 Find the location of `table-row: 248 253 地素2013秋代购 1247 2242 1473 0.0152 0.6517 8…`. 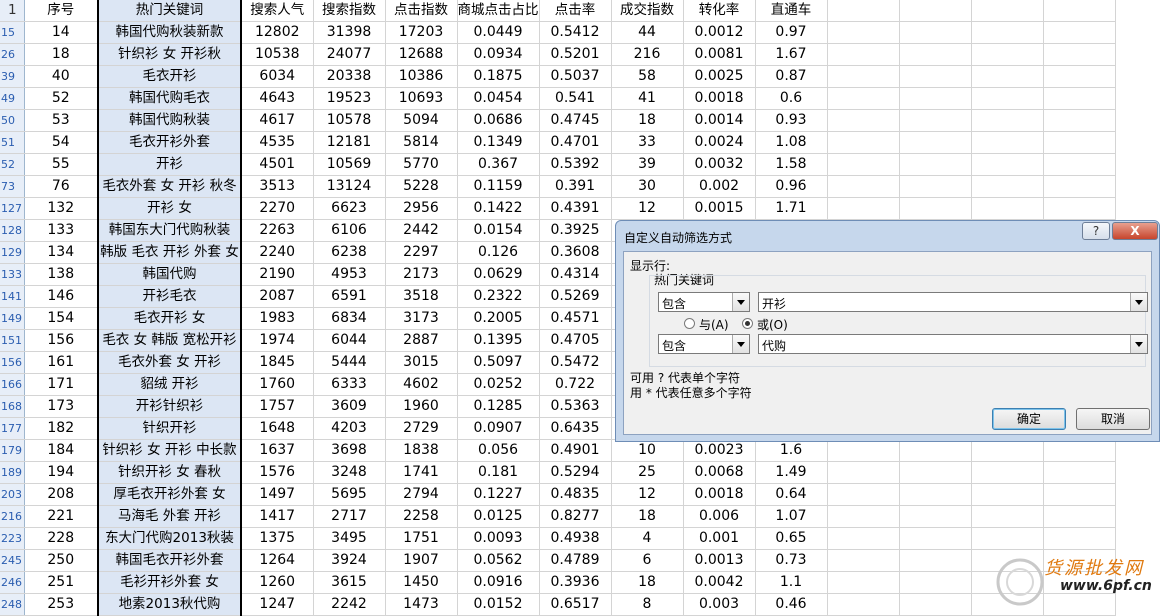

table-row: 248 253 地素2013秋代购 1247 2242 1473 0.0152 0.6517 8… is located at coordinates (558, 604).